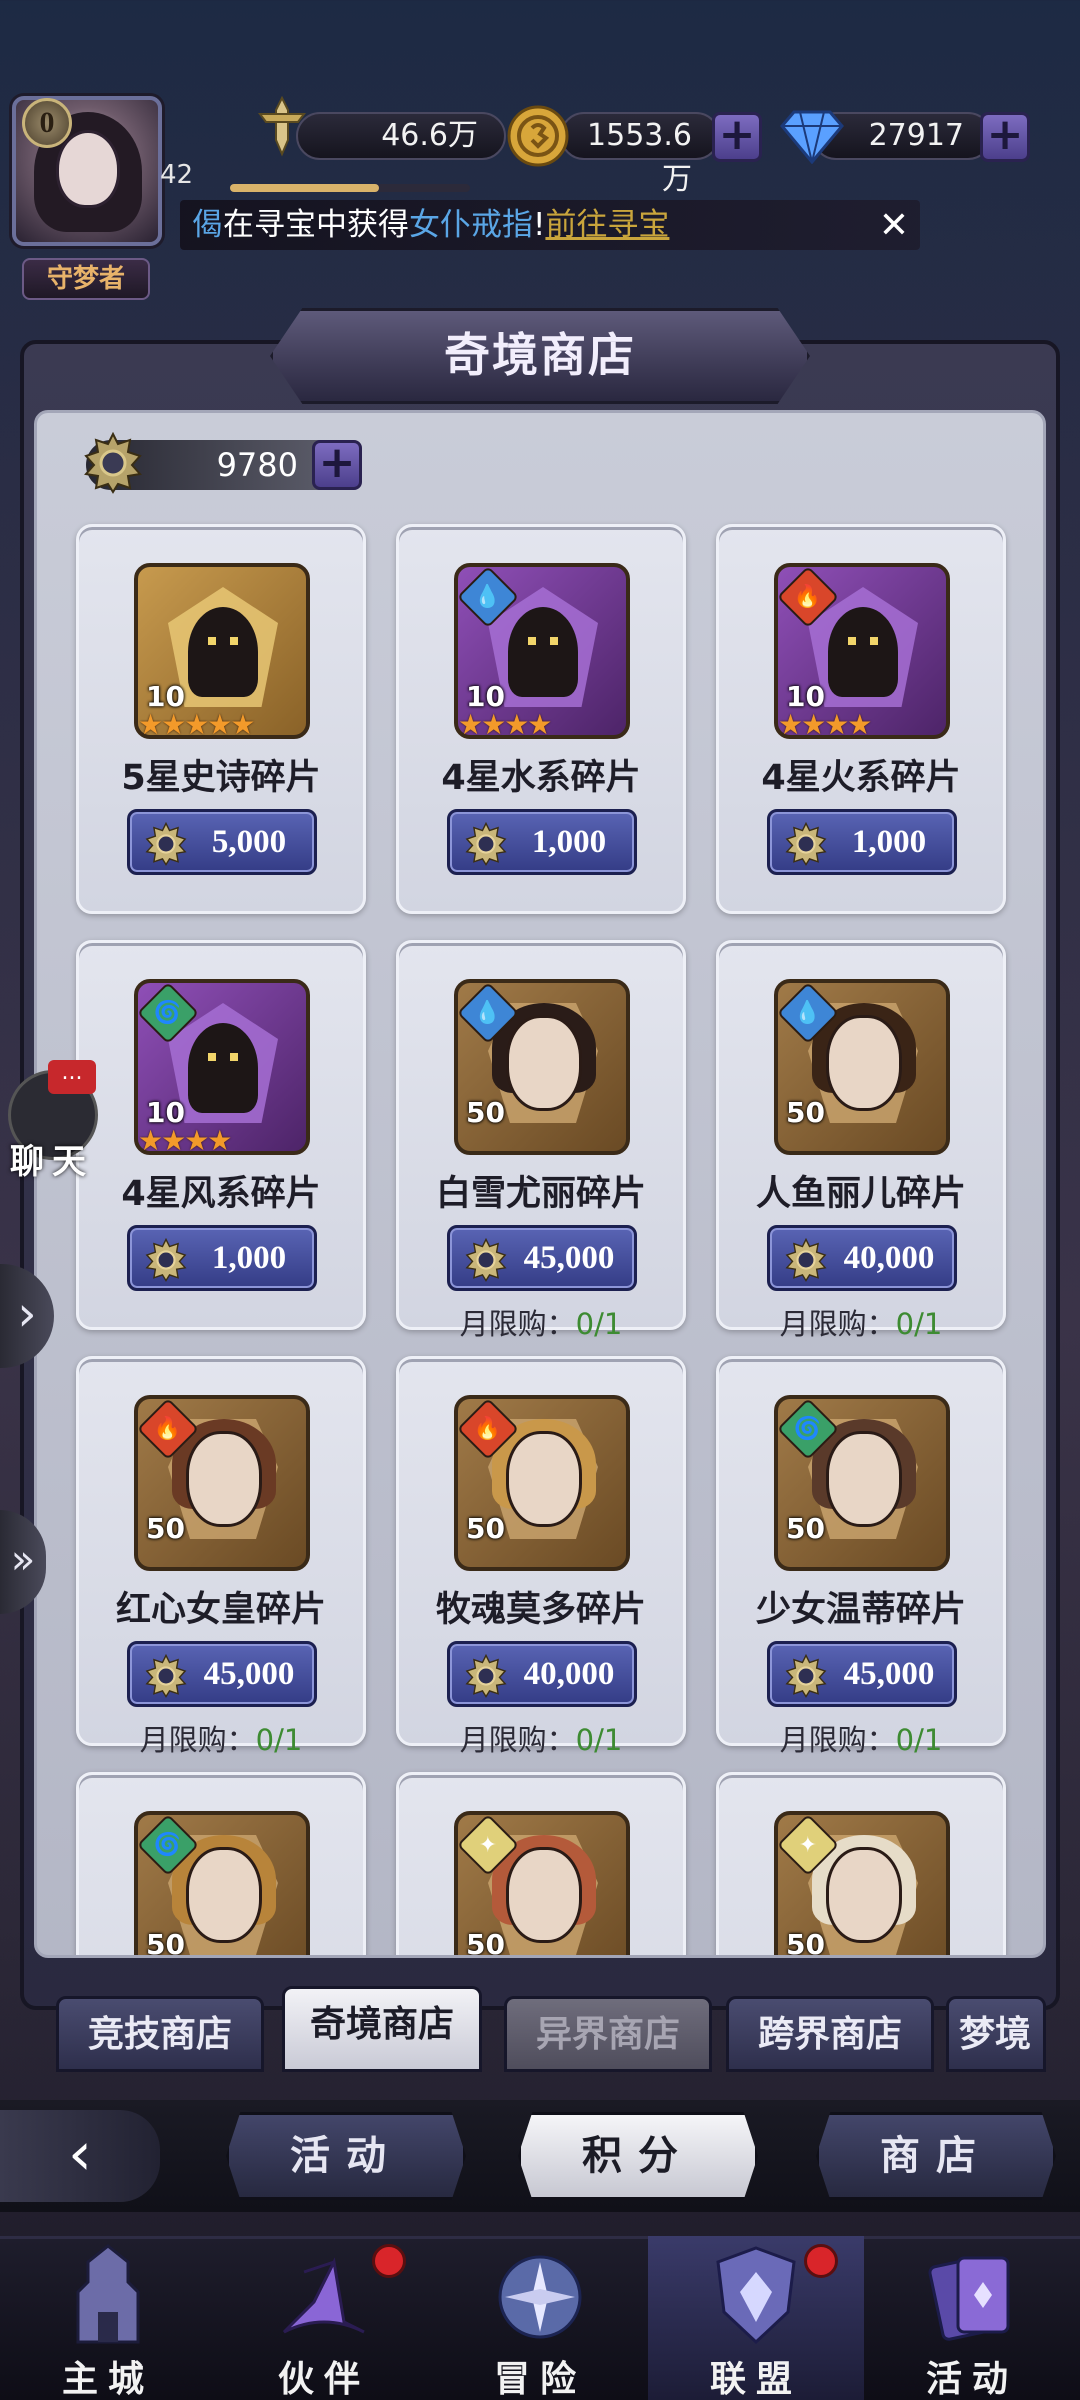 The image size is (1080, 2400). I want to click on switch-activity: 活动, so click(346, 2156).